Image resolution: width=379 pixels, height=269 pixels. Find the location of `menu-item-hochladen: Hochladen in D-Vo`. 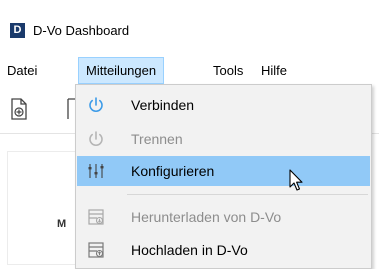

menu-item-hochladen: Hochladen in D-Vo is located at coordinates (223, 250).